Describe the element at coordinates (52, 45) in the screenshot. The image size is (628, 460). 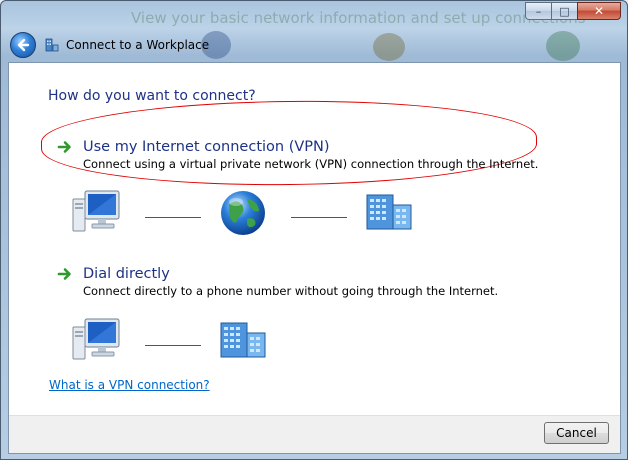
I see `workplace-network-icon` at that location.